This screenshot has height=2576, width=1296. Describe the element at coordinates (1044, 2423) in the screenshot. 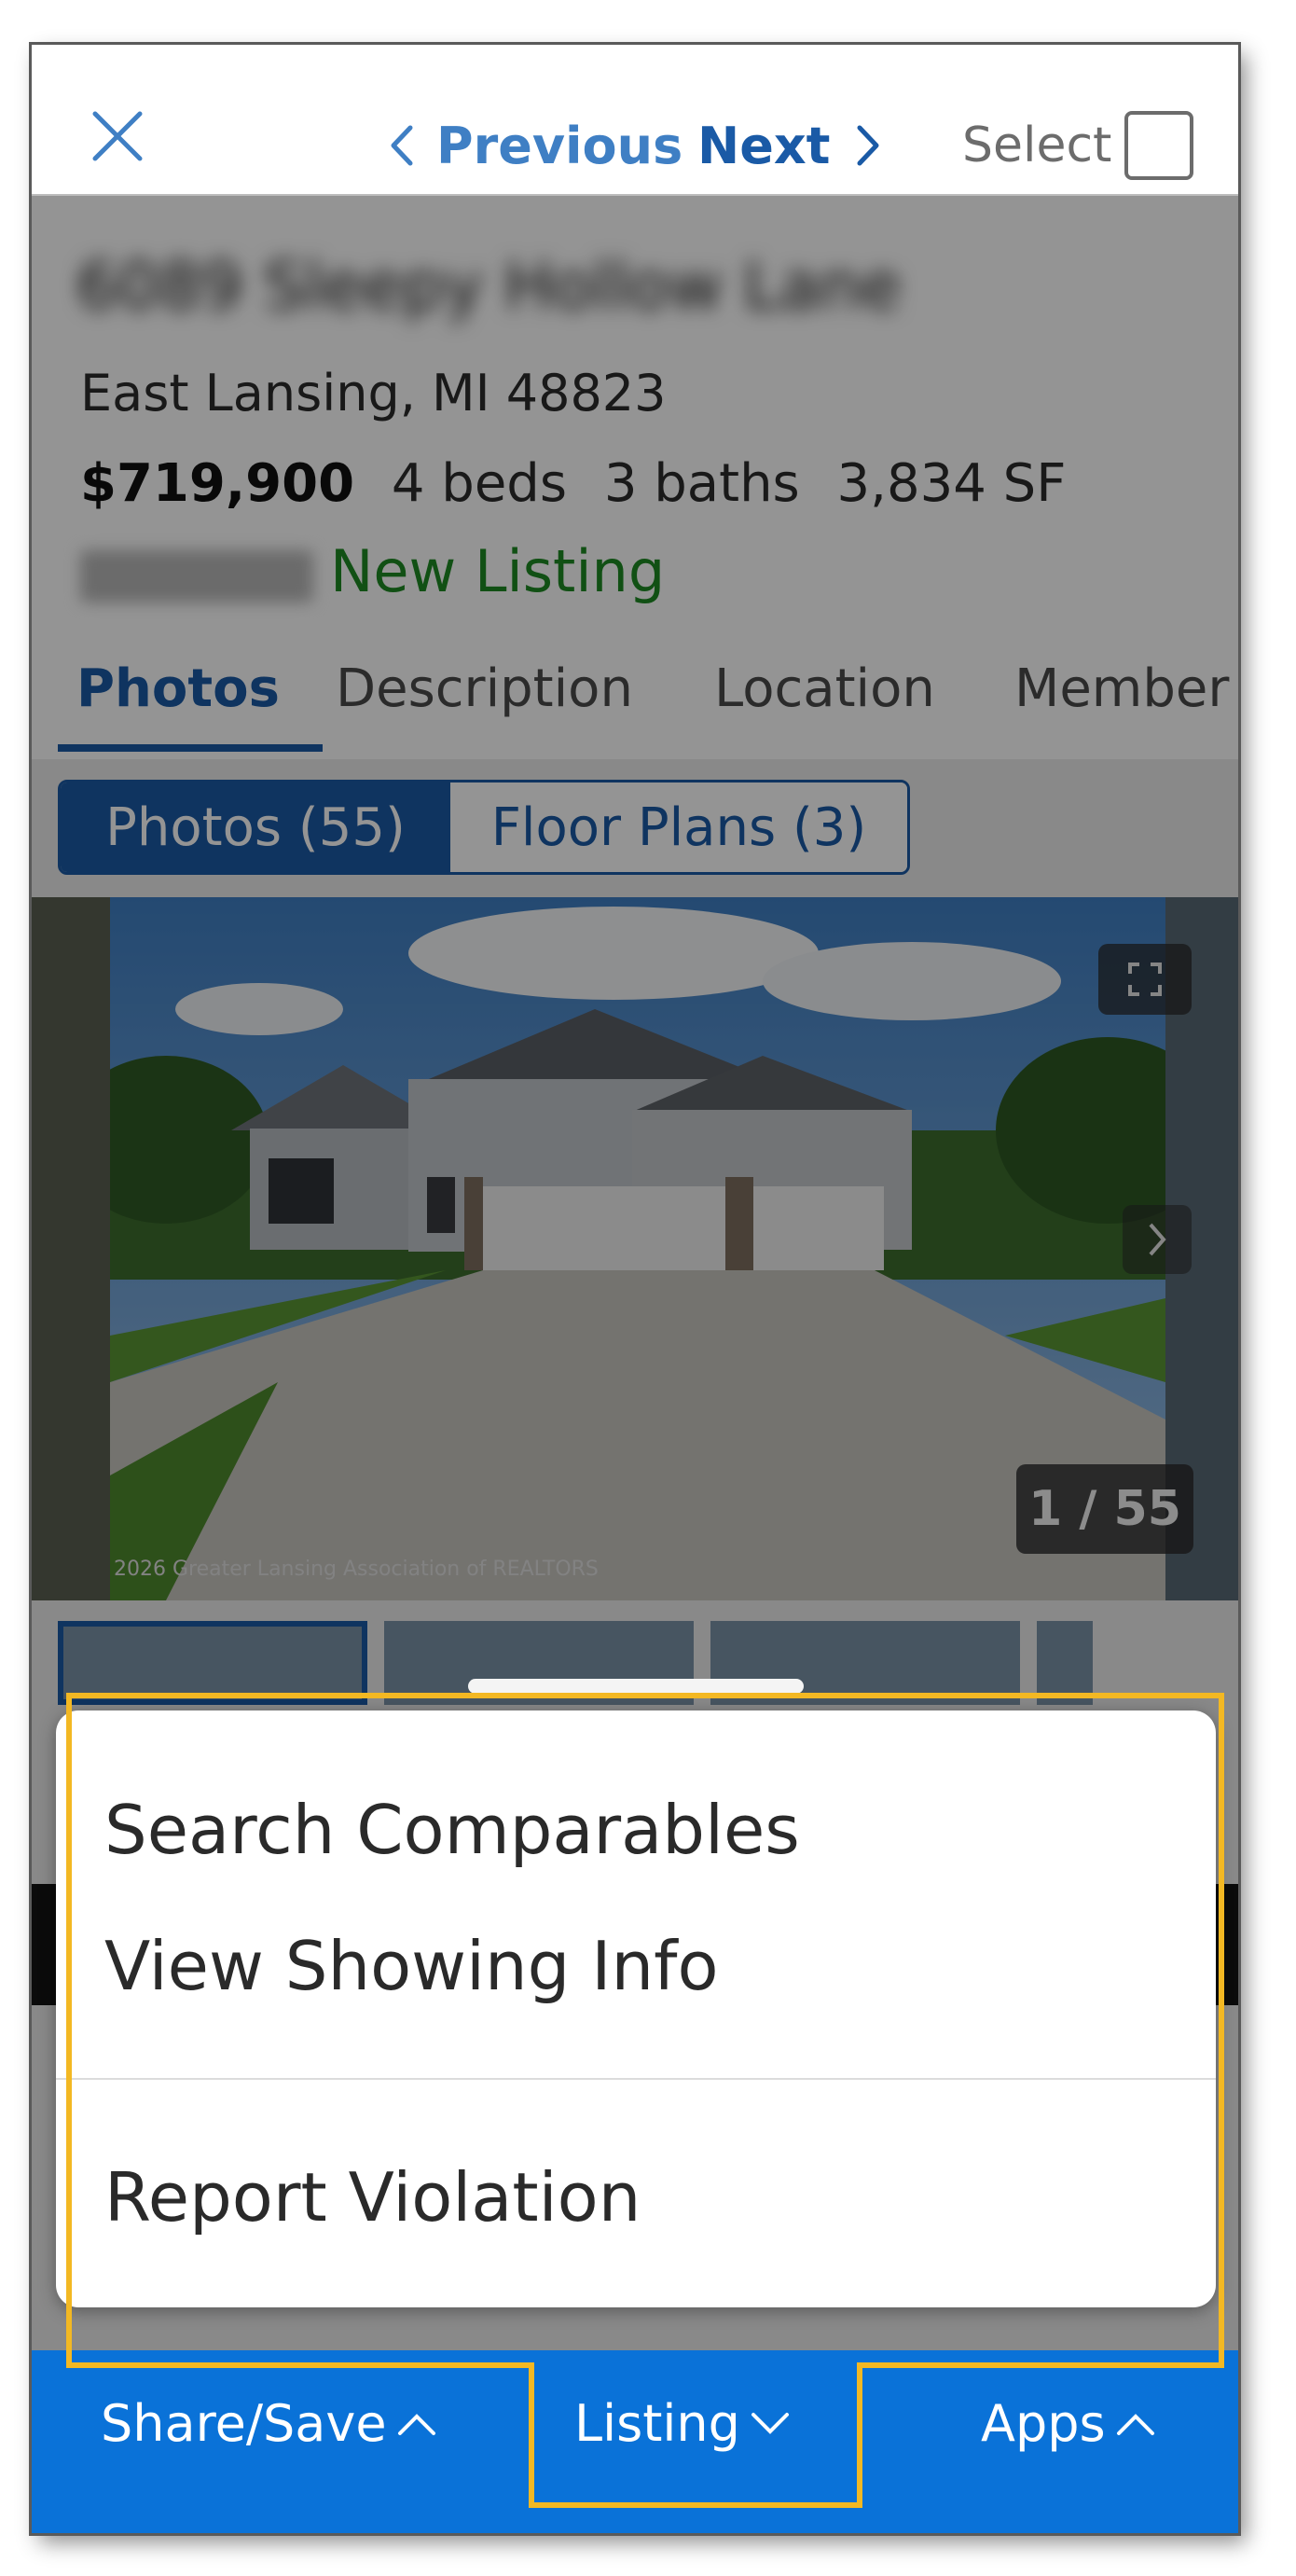

I see `apps-label: Apps` at that location.